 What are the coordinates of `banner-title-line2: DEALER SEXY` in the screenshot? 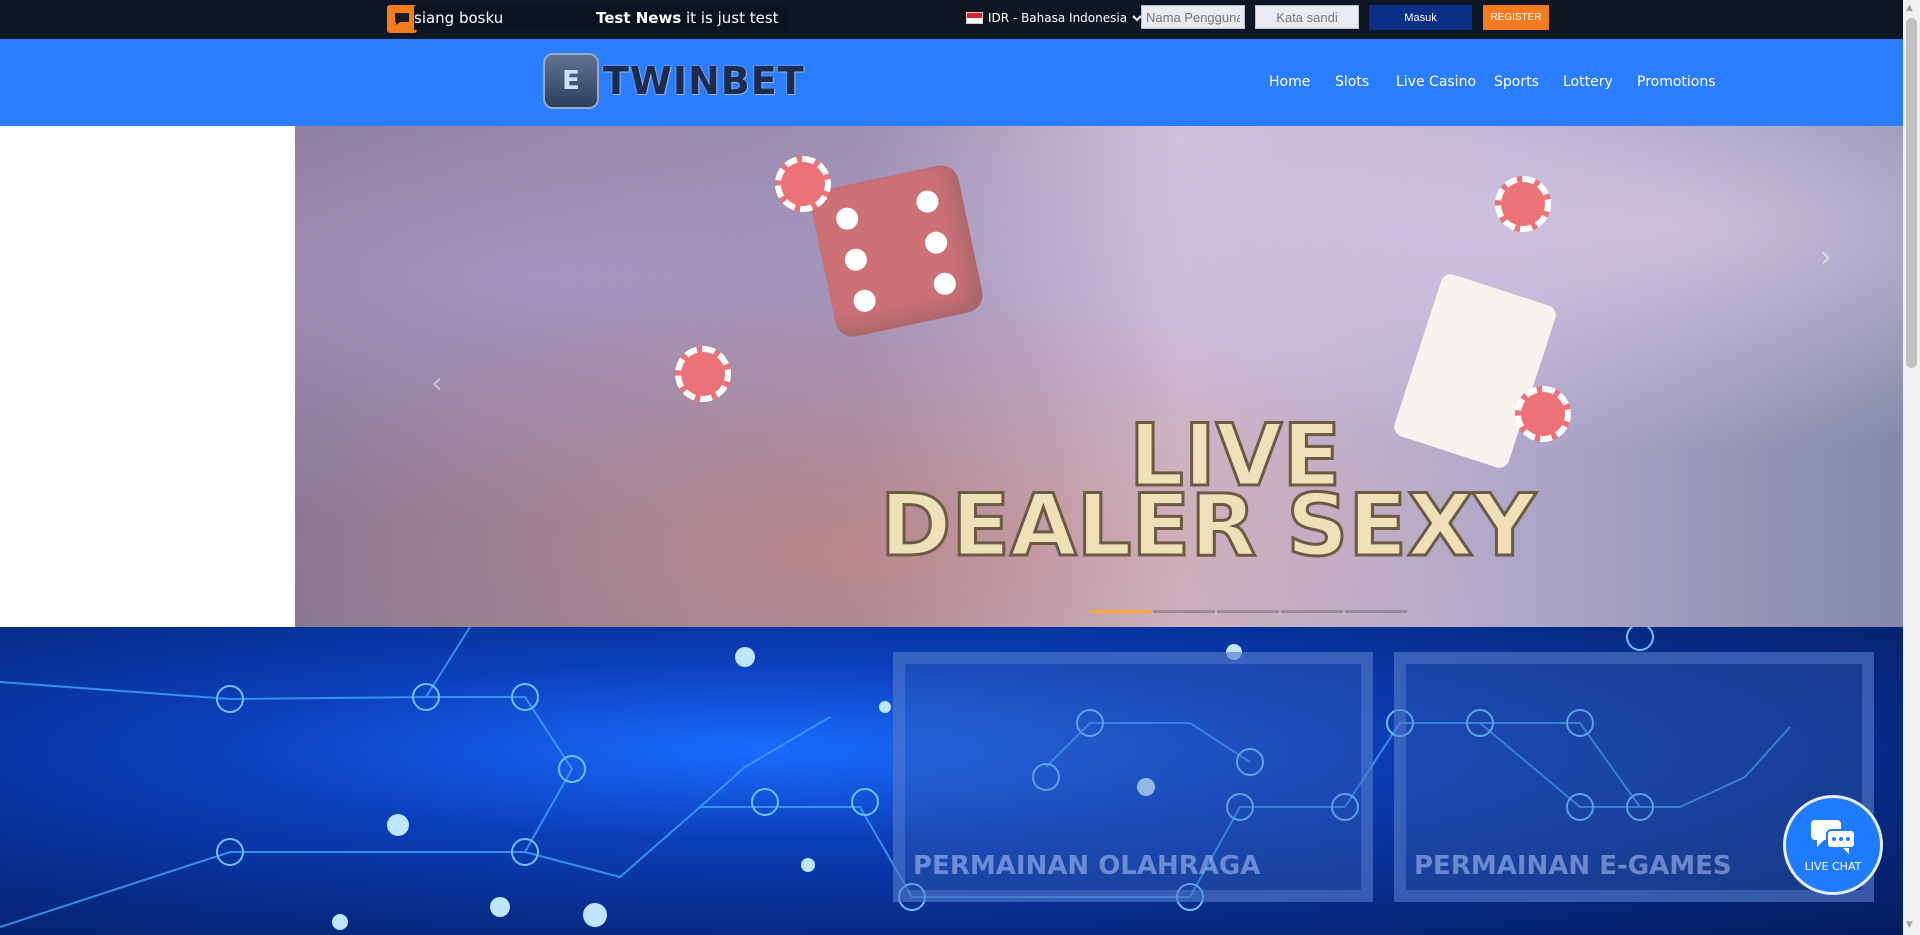 It's located at (1208, 526).